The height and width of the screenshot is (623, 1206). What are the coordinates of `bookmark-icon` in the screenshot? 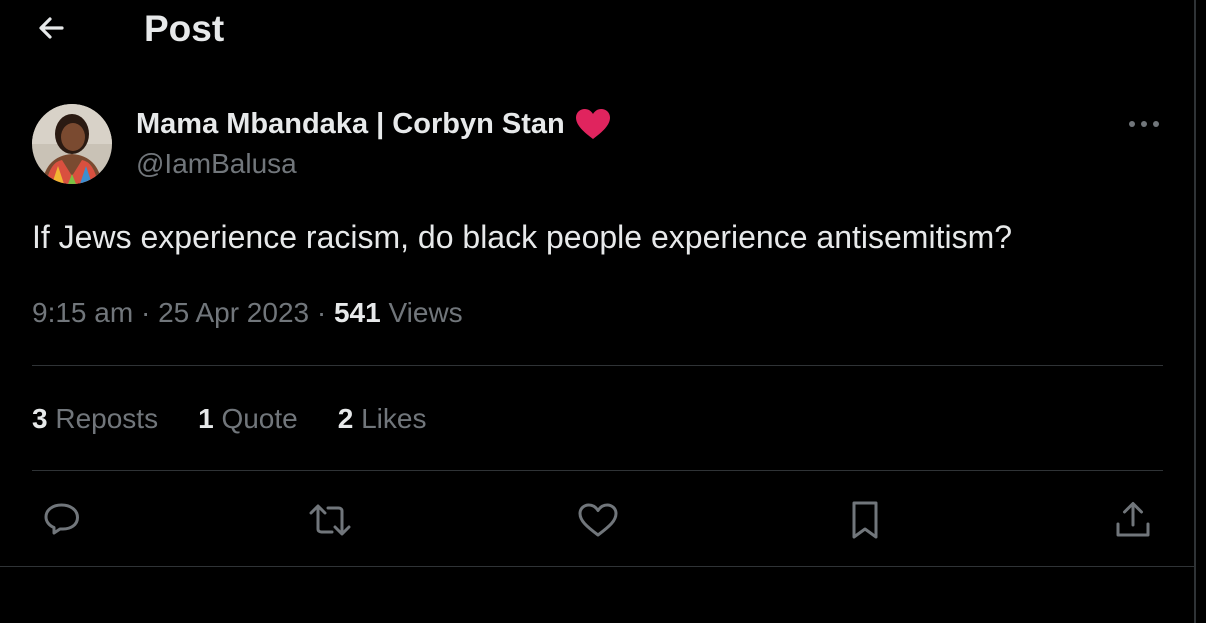 It's located at (865, 520).